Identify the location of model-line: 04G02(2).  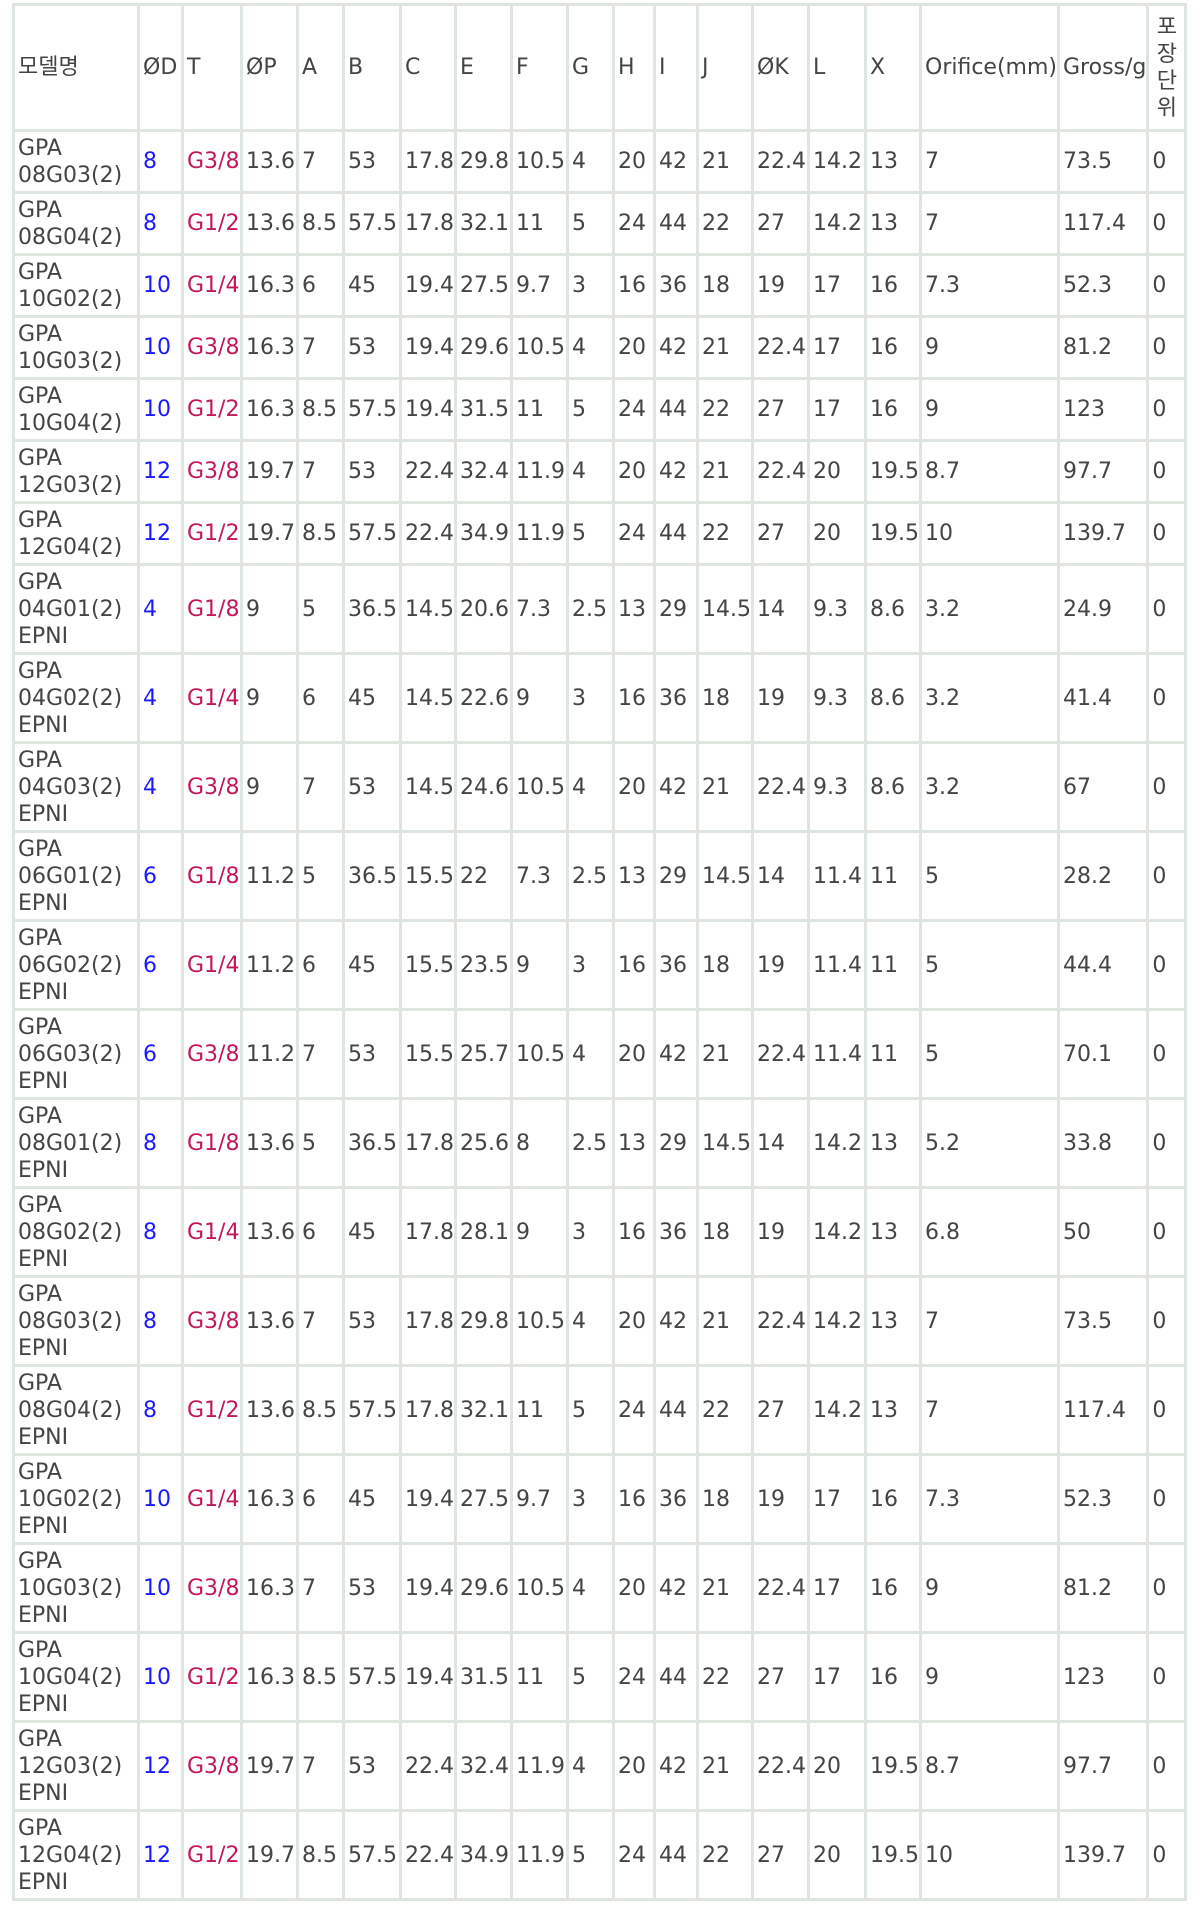
(70, 698).